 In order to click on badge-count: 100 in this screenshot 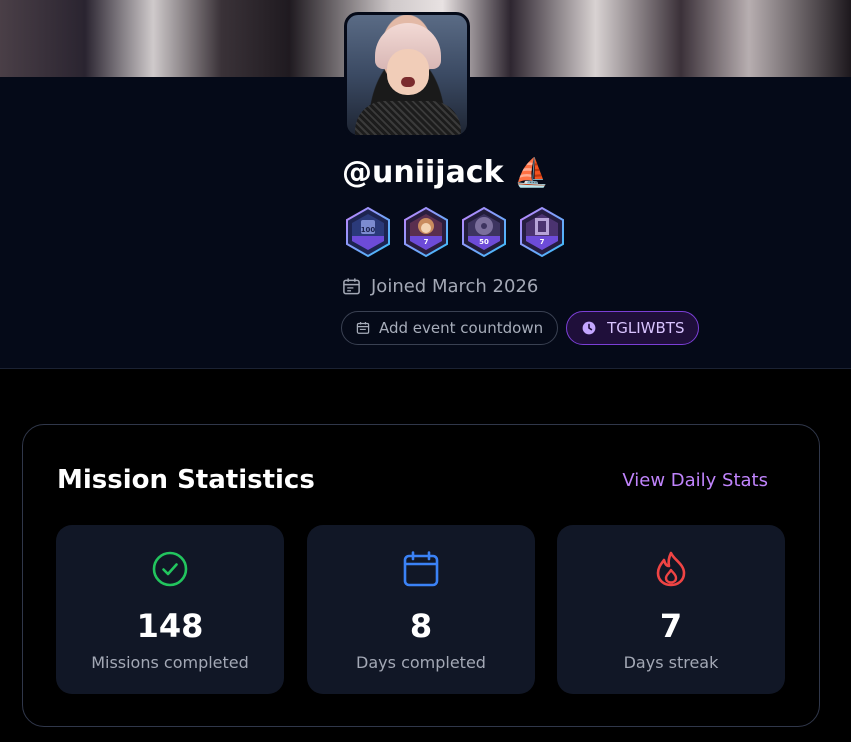, I will do `click(368, 230)`.